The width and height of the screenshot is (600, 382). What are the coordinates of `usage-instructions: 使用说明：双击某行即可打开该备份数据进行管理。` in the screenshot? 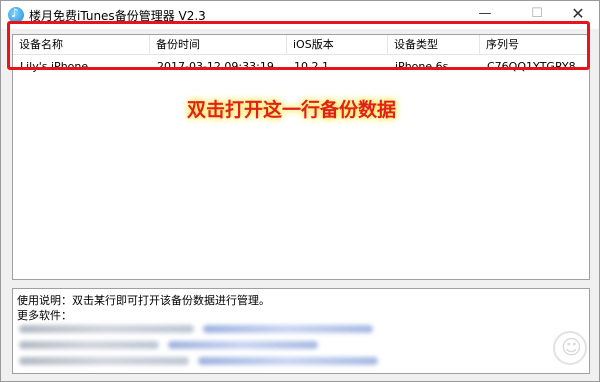 It's located at (143, 300).